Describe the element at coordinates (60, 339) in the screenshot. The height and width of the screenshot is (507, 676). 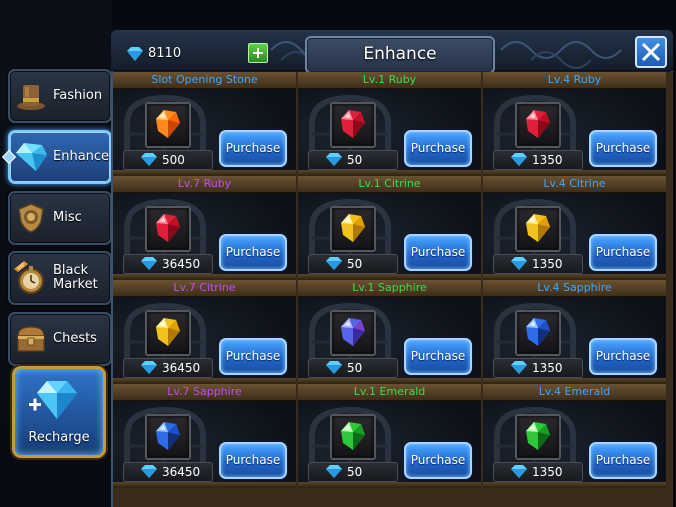
I see `sidebar-item-chests: Chests` at that location.